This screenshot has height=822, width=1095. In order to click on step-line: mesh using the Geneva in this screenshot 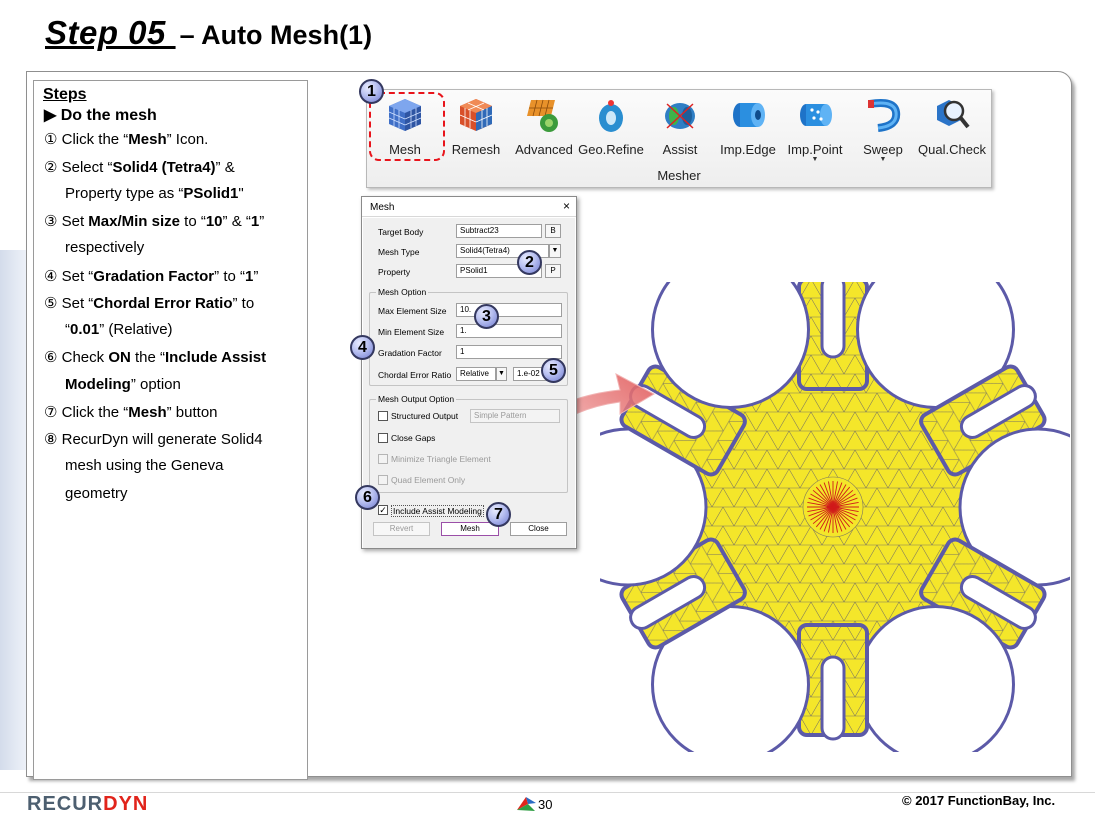, I will do `click(144, 465)`.